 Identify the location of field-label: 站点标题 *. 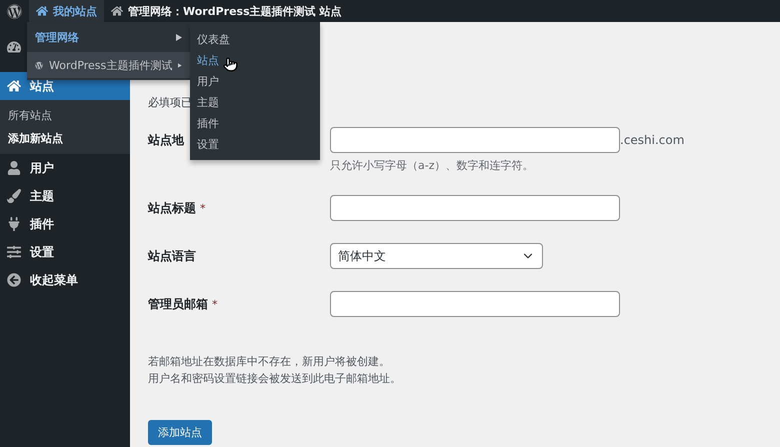
(177, 208).